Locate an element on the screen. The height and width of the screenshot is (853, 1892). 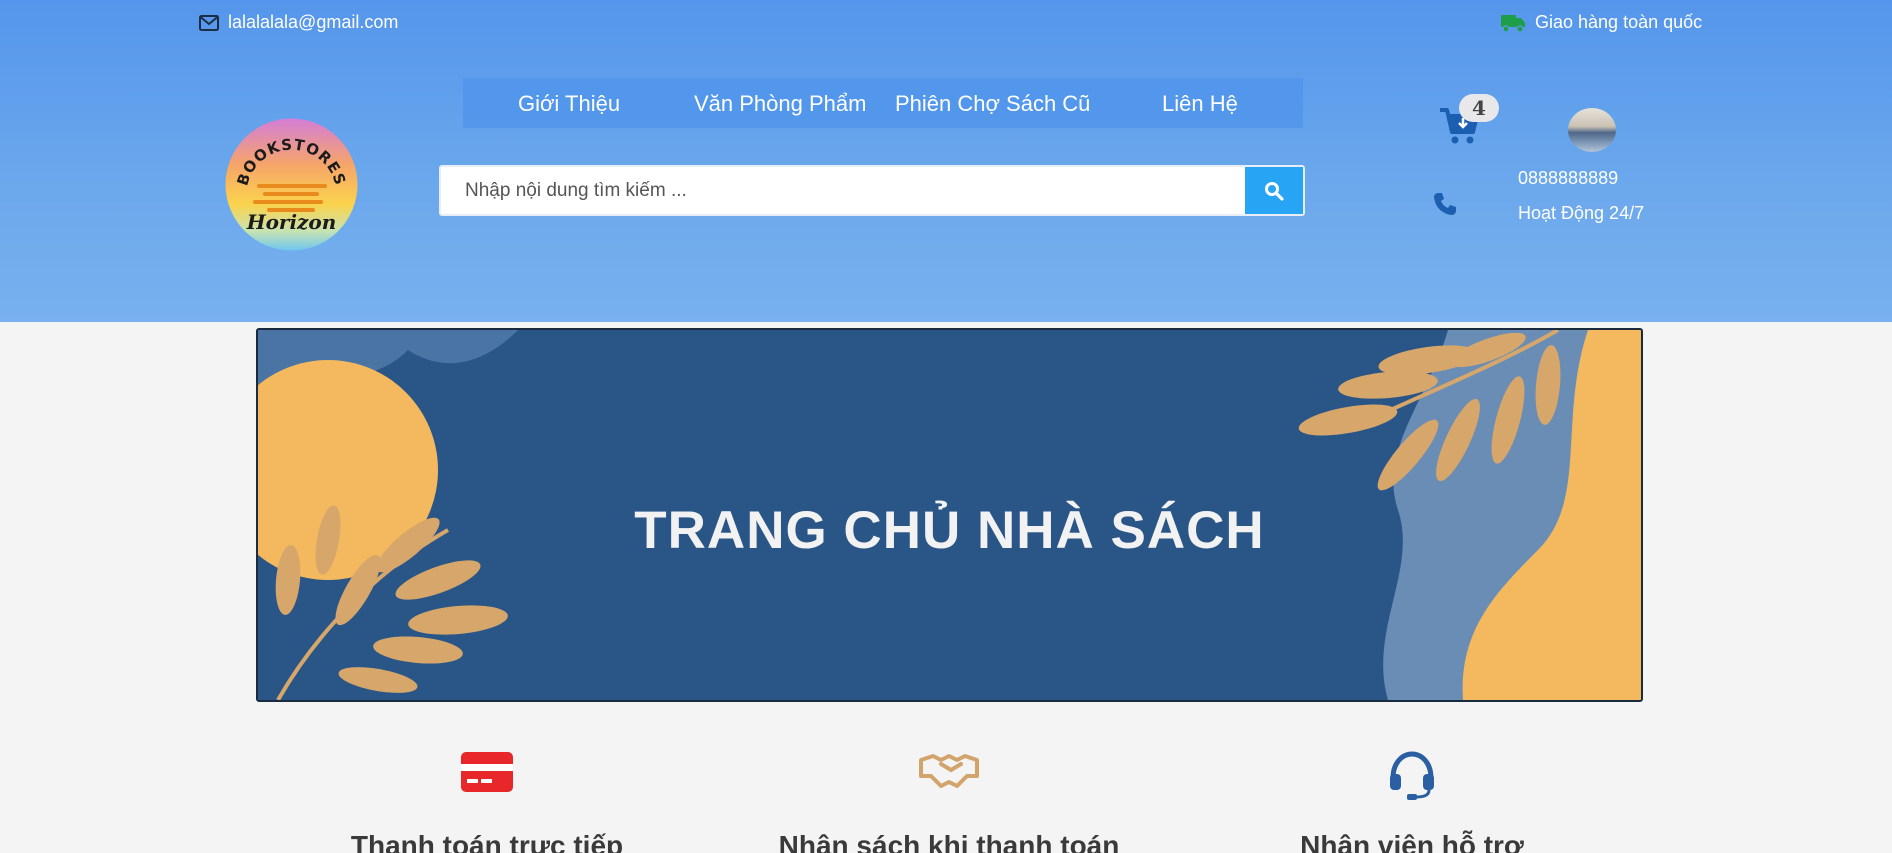
search-button is located at coordinates (1274, 190).